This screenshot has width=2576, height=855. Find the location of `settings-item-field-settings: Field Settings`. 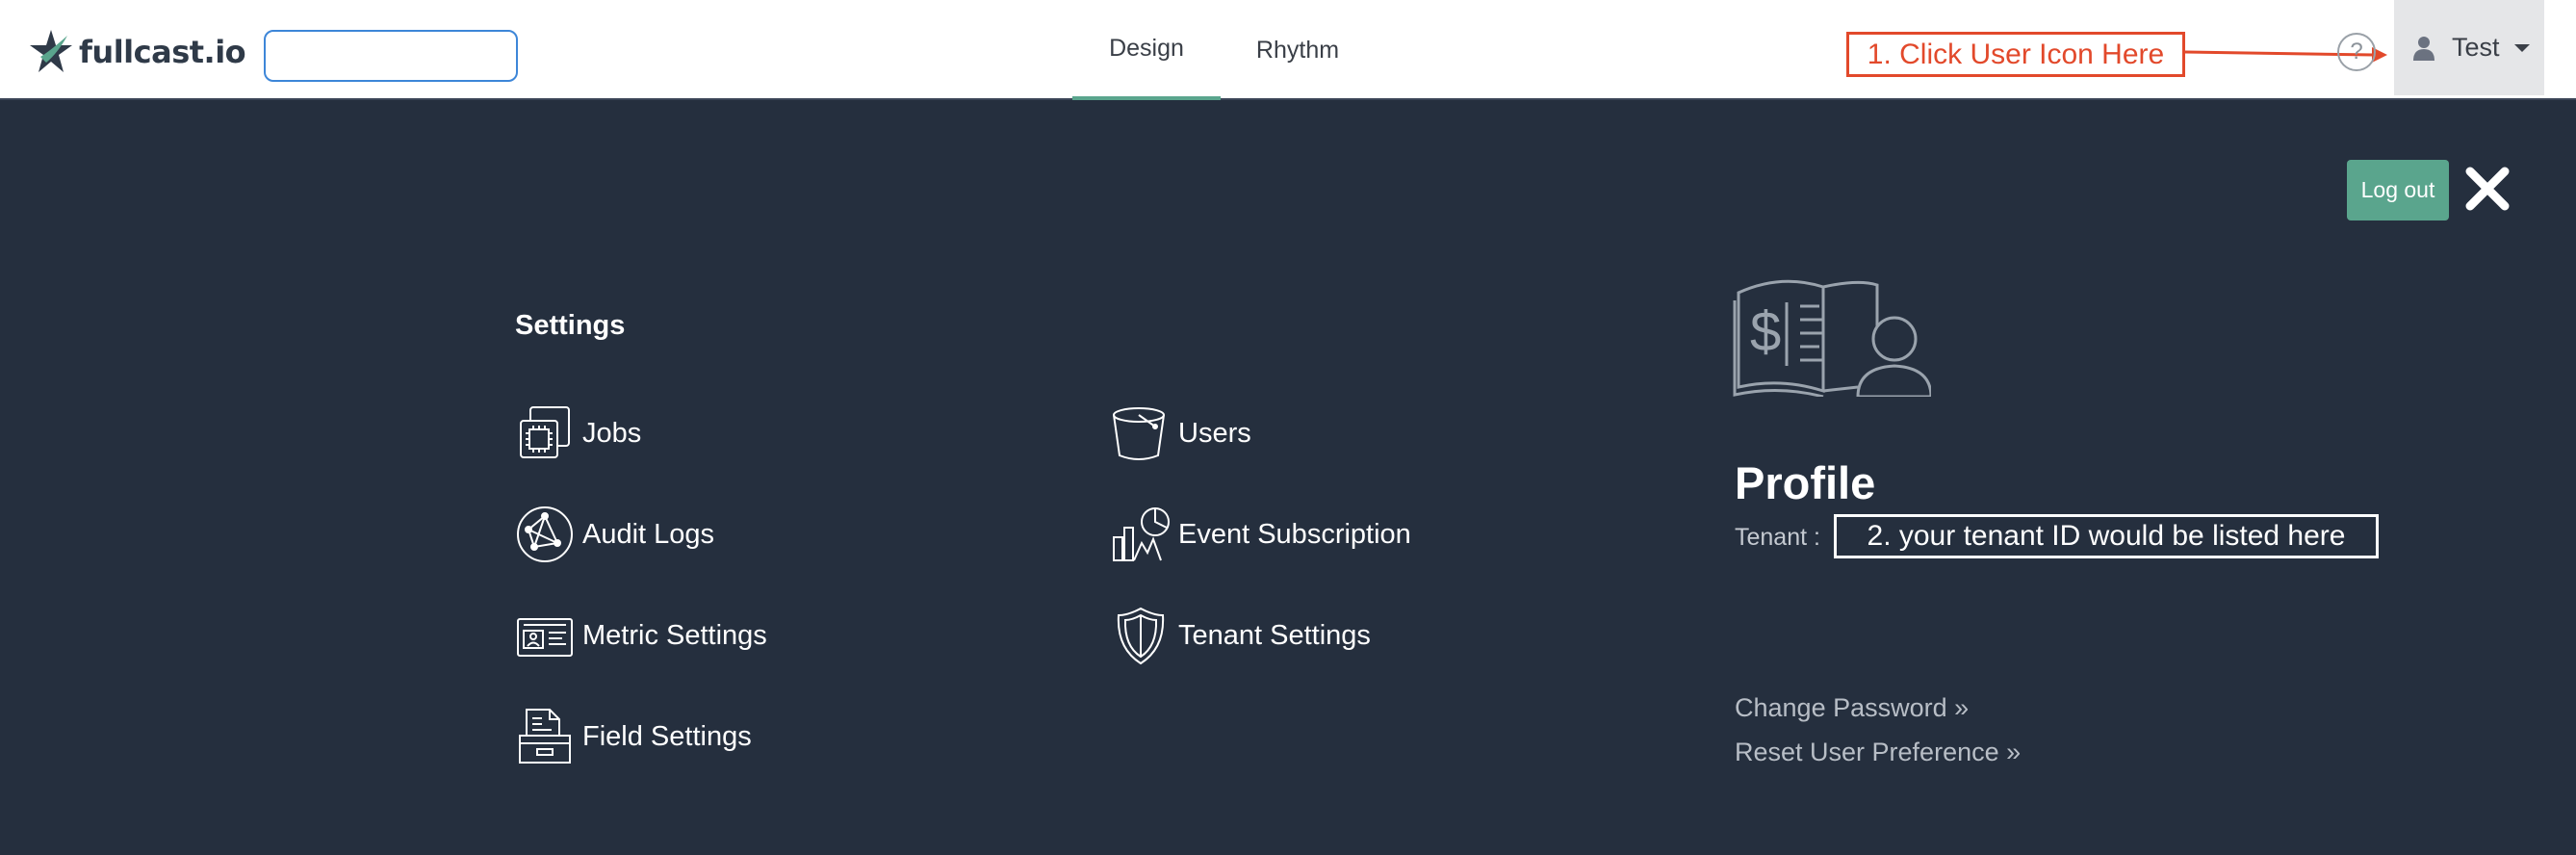

settings-item-field-settings: Field Settings is located at coordinates (634, 736).